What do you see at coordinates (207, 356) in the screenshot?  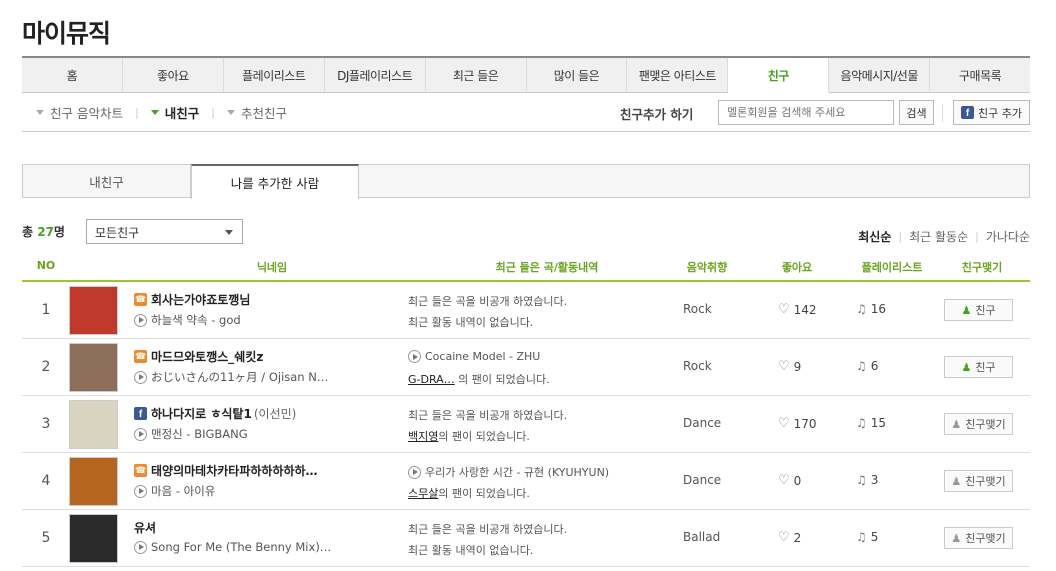 I see `nickname-link: 마드므와토깽스_쉐킷z` at bounding box center [207, 356].